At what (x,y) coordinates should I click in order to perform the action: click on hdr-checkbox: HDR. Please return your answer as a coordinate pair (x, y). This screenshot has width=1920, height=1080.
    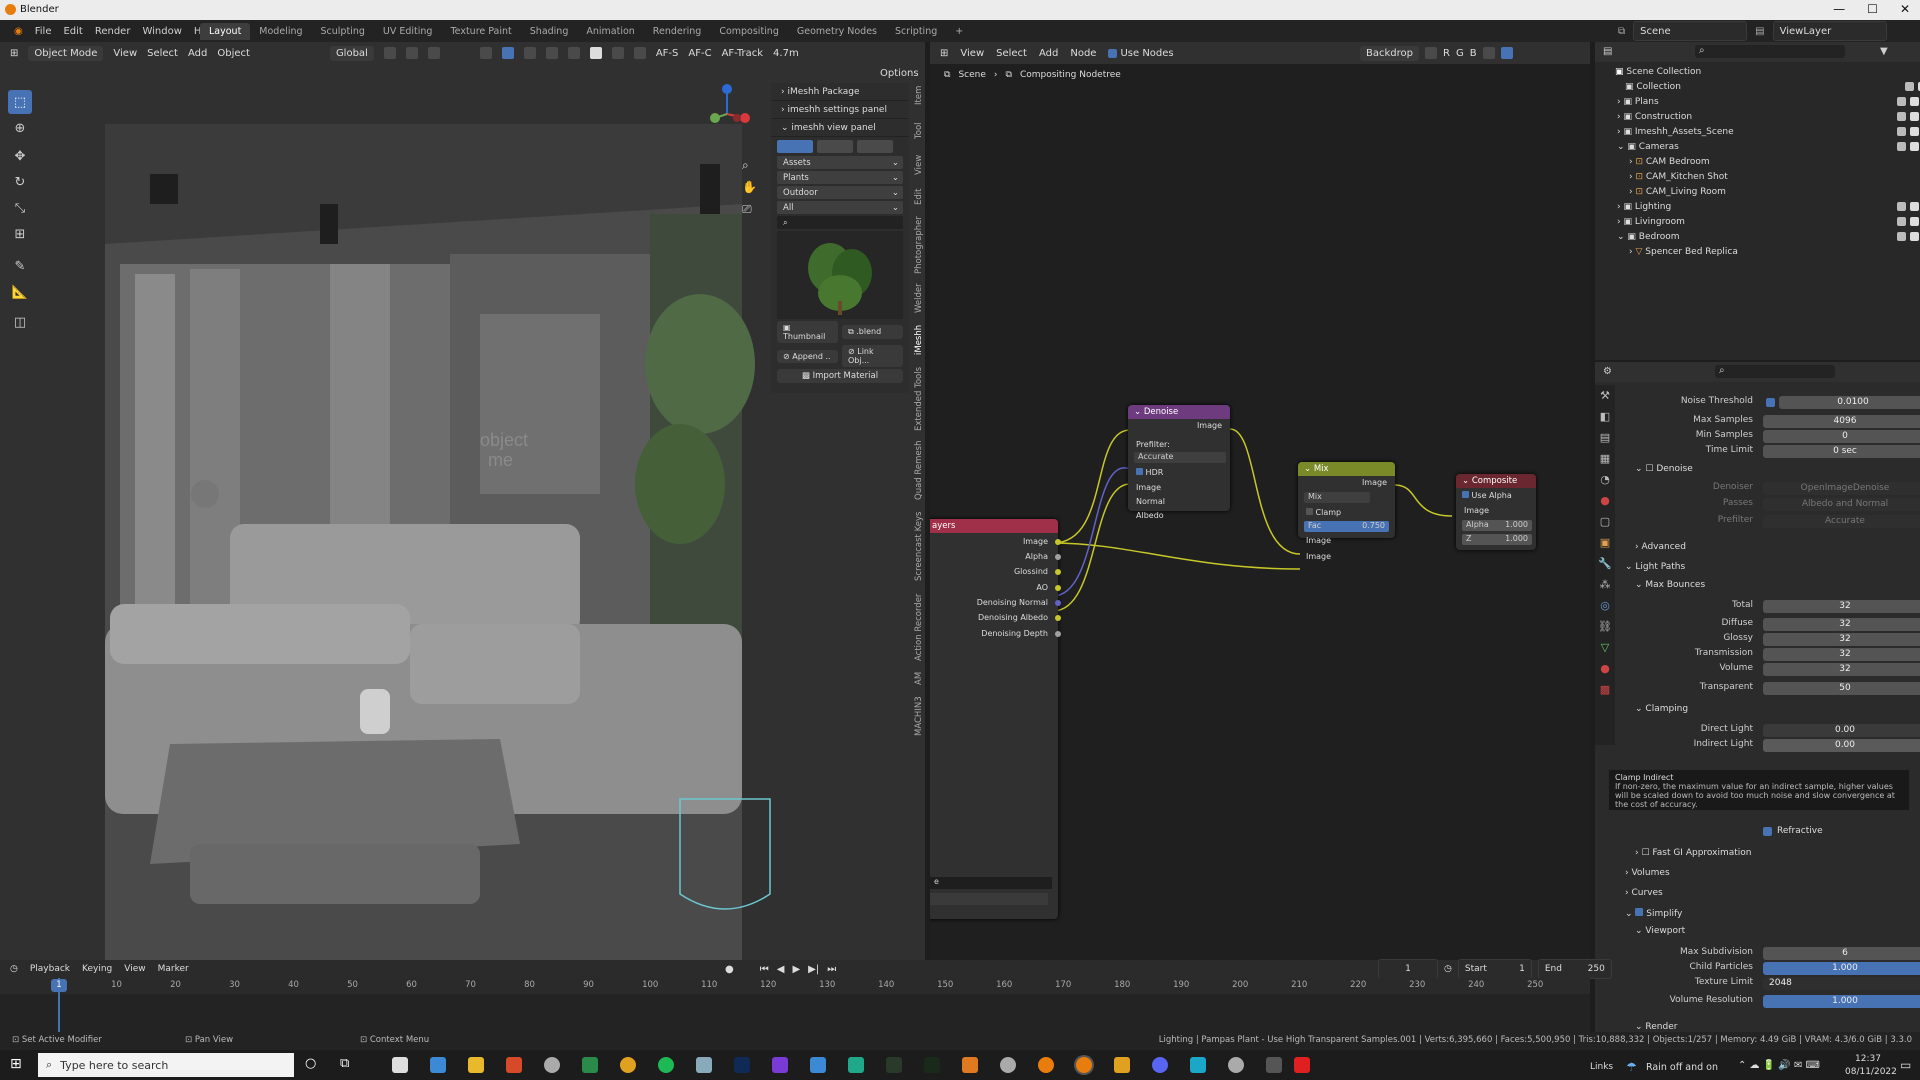
    Looking at the image, I should click on (1149, 472).